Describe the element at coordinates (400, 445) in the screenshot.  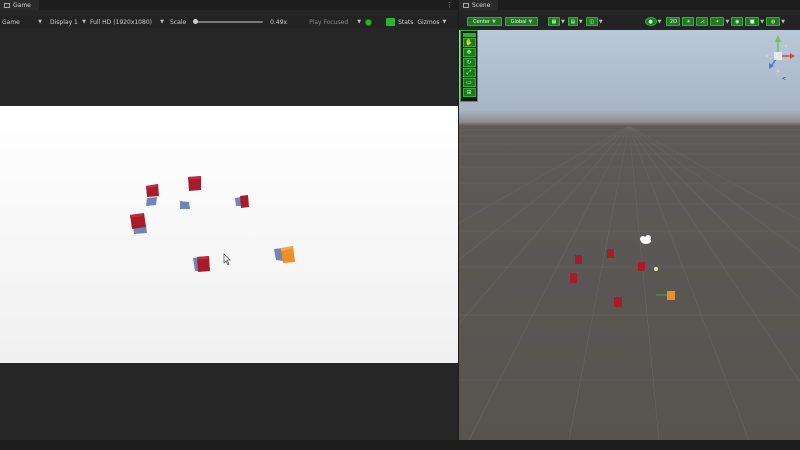
I see `status-strip` at that location.